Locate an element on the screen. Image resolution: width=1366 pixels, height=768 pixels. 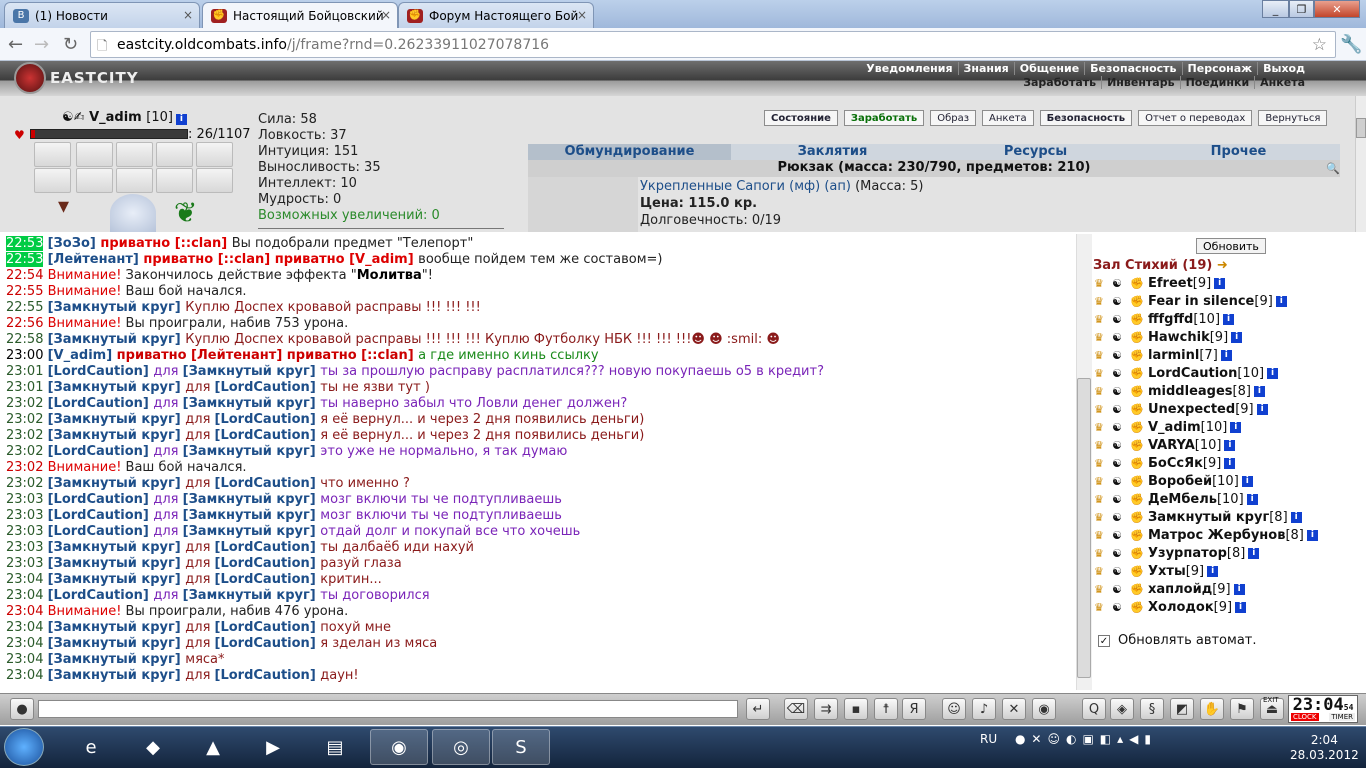
browser-tab: ✊ Форум Настоящего Бойцо × is located at coordinates (496, 15).